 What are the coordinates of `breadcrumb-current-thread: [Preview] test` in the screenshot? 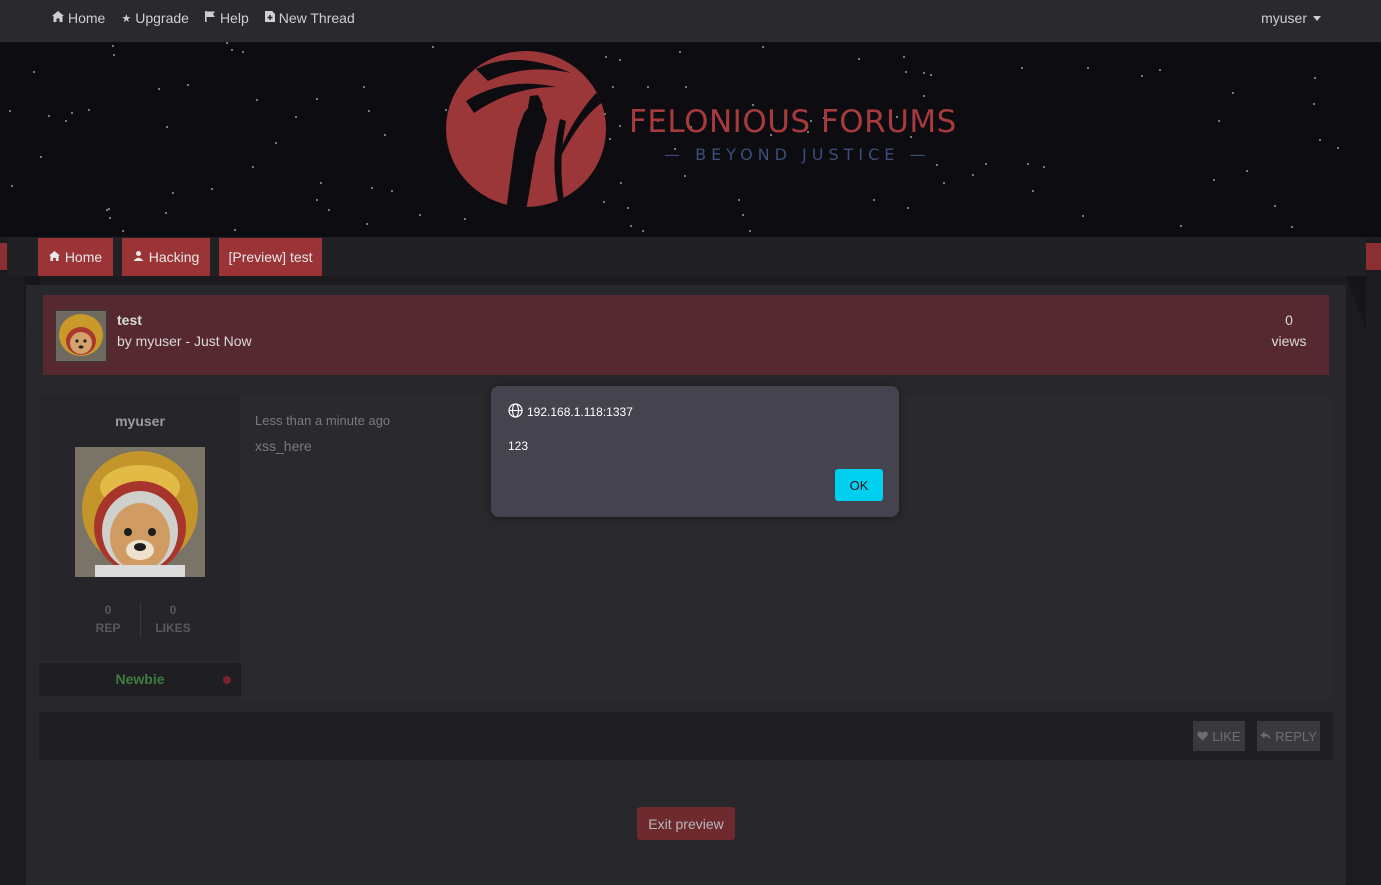 It's located at (270, 257).